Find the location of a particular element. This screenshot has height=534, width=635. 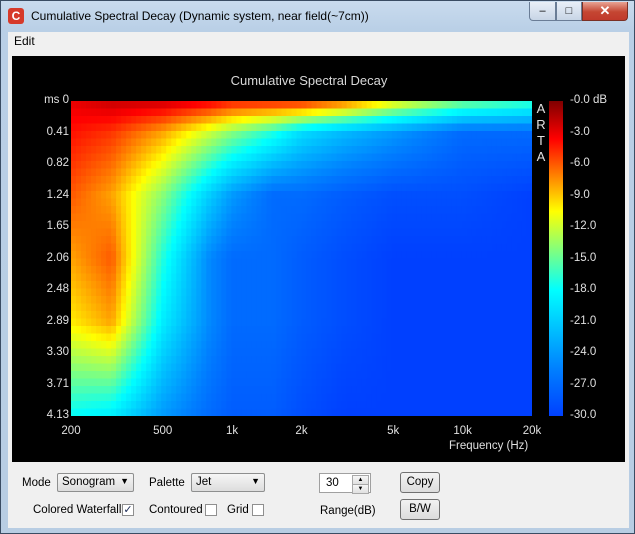

copy-button: Copy is located at coordinates (420, 482).